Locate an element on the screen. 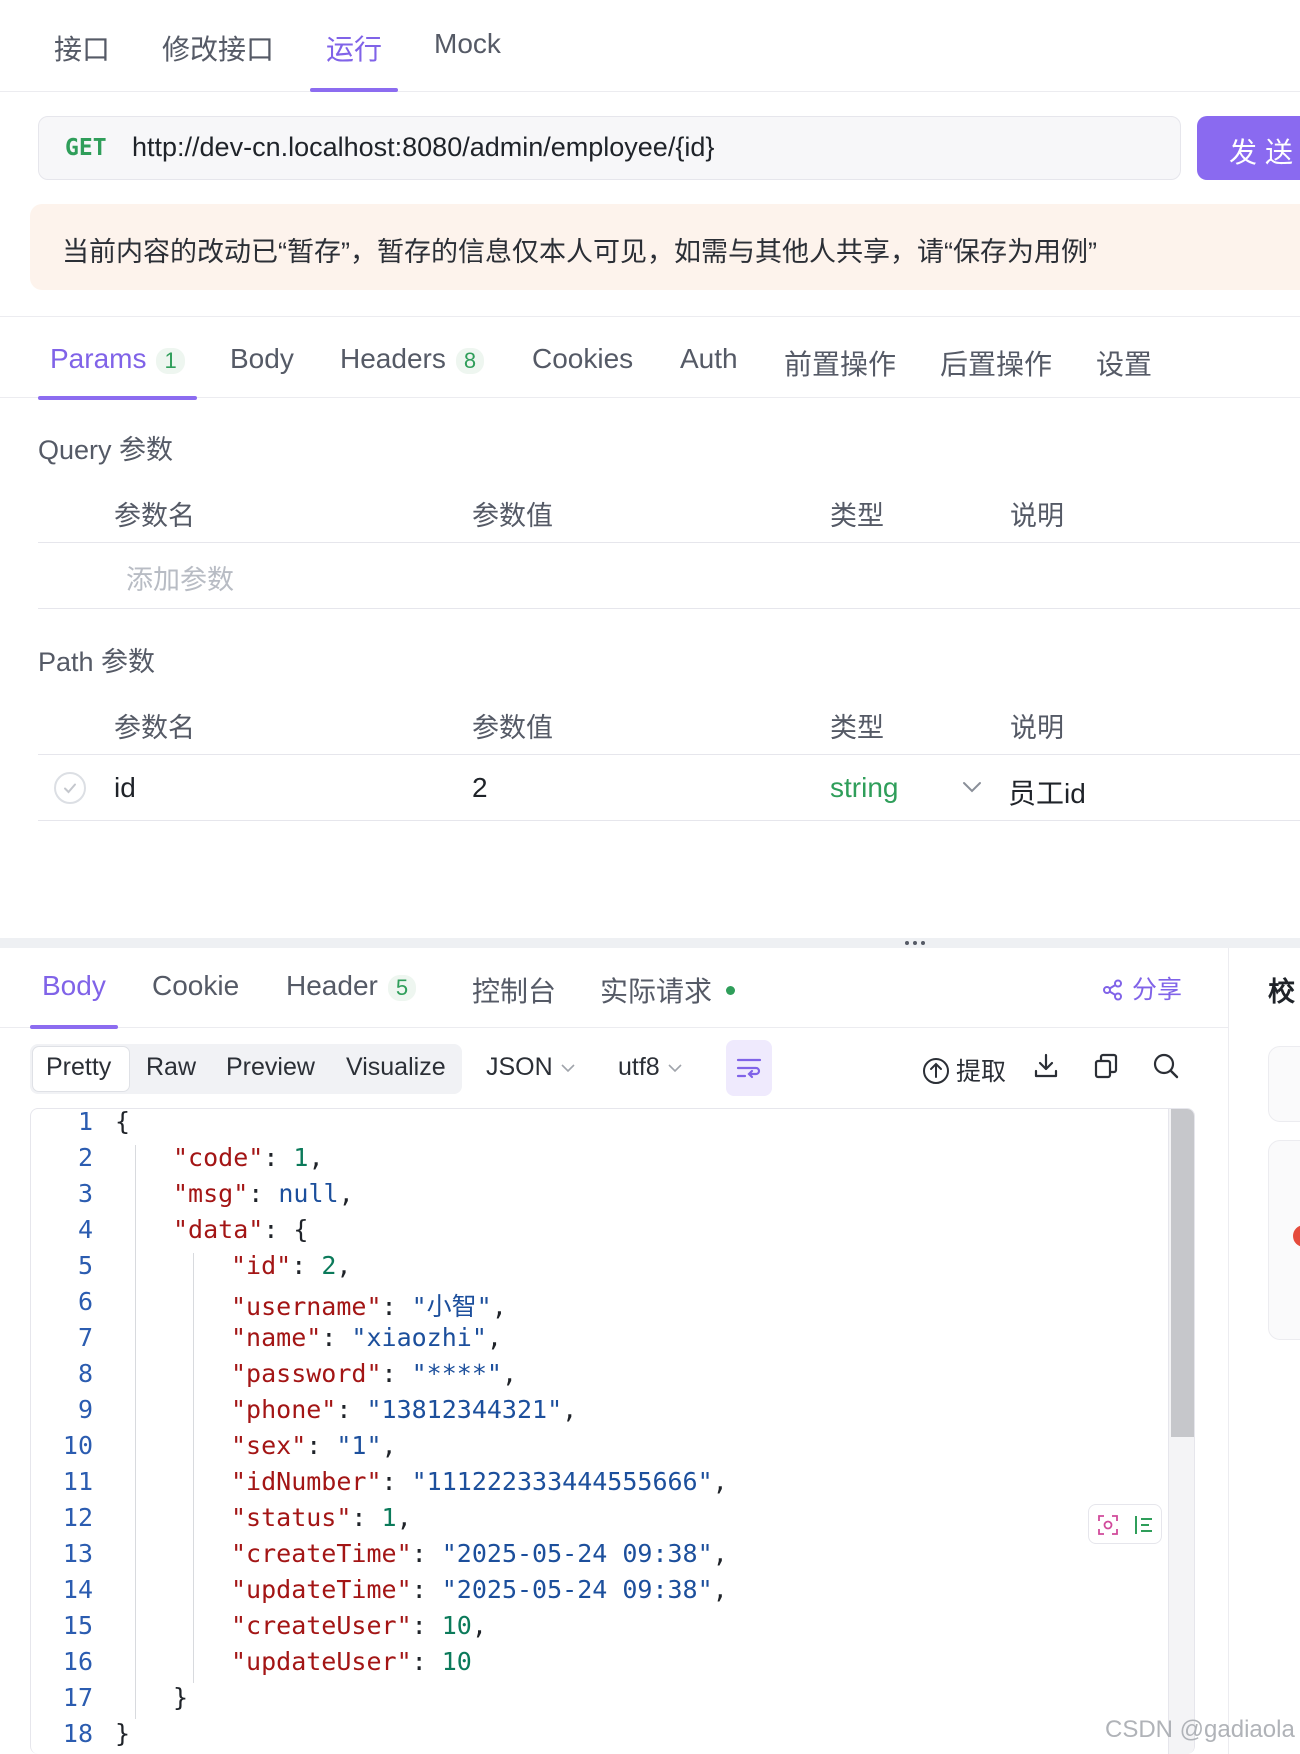 The height and width of the screenshot is (1754, 1300). code-line: 3 "msg": null, is located at coordinates (601, 1197).